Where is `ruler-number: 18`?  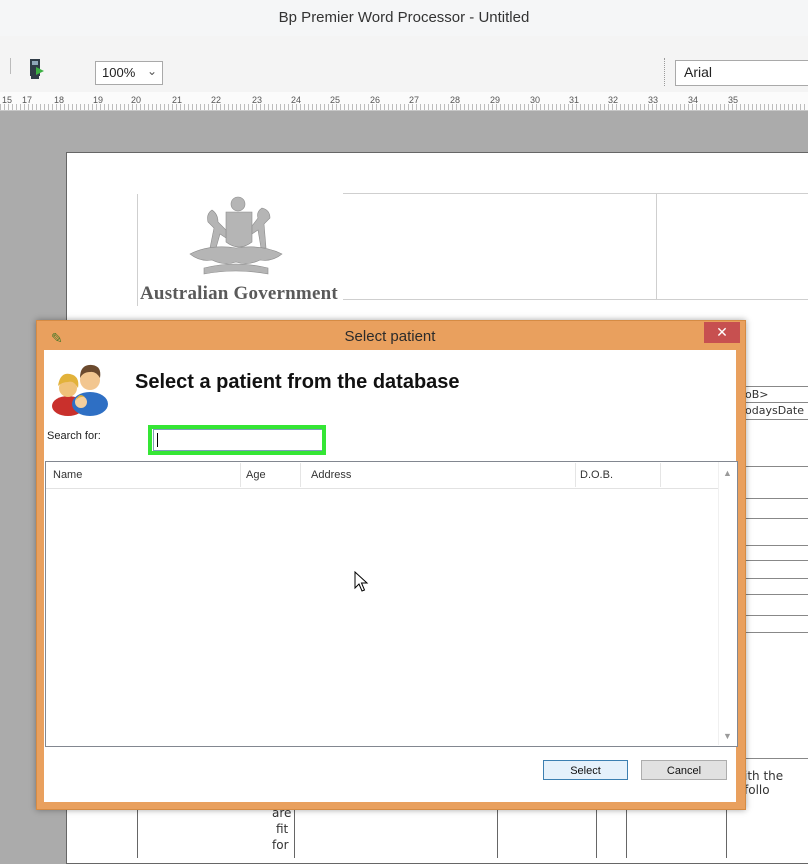 ruler-number: 18 is located at coordinates (59, 100).